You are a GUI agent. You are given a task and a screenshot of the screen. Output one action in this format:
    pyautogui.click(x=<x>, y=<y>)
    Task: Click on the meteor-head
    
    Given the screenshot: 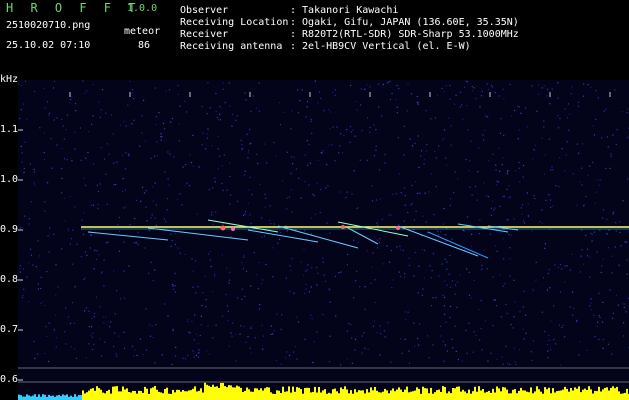 What is the action you would take?
    pyautogui.click(x=343, y=227)
    